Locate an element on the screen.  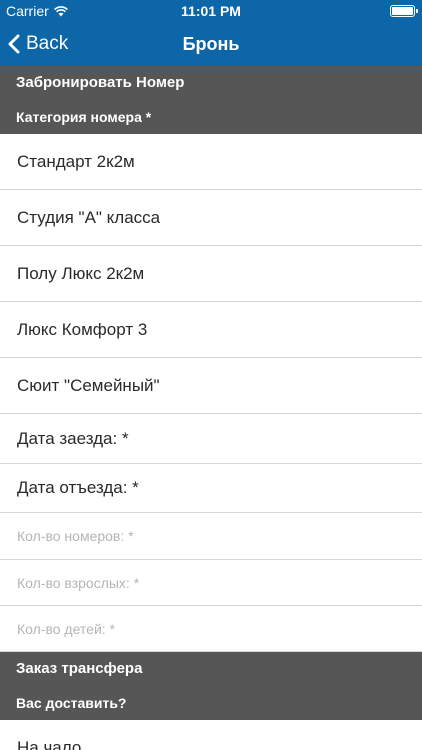
status-bar: Carrier 11:01 PM is located at coordinates (211, 11).